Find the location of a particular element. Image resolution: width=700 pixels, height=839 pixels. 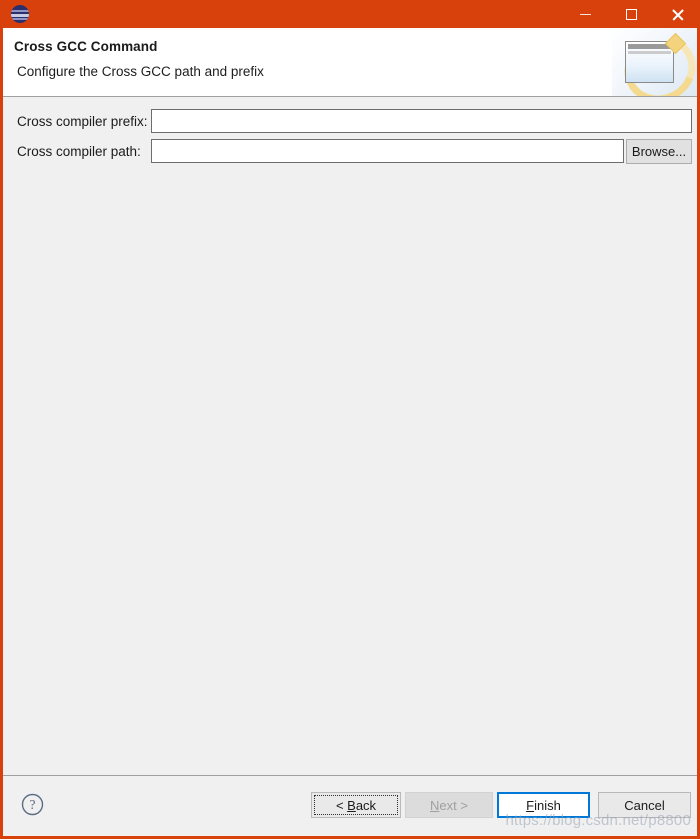

page-subtitle: Configure the Cross GCC path and prefix is located at coordinates (140, 71).